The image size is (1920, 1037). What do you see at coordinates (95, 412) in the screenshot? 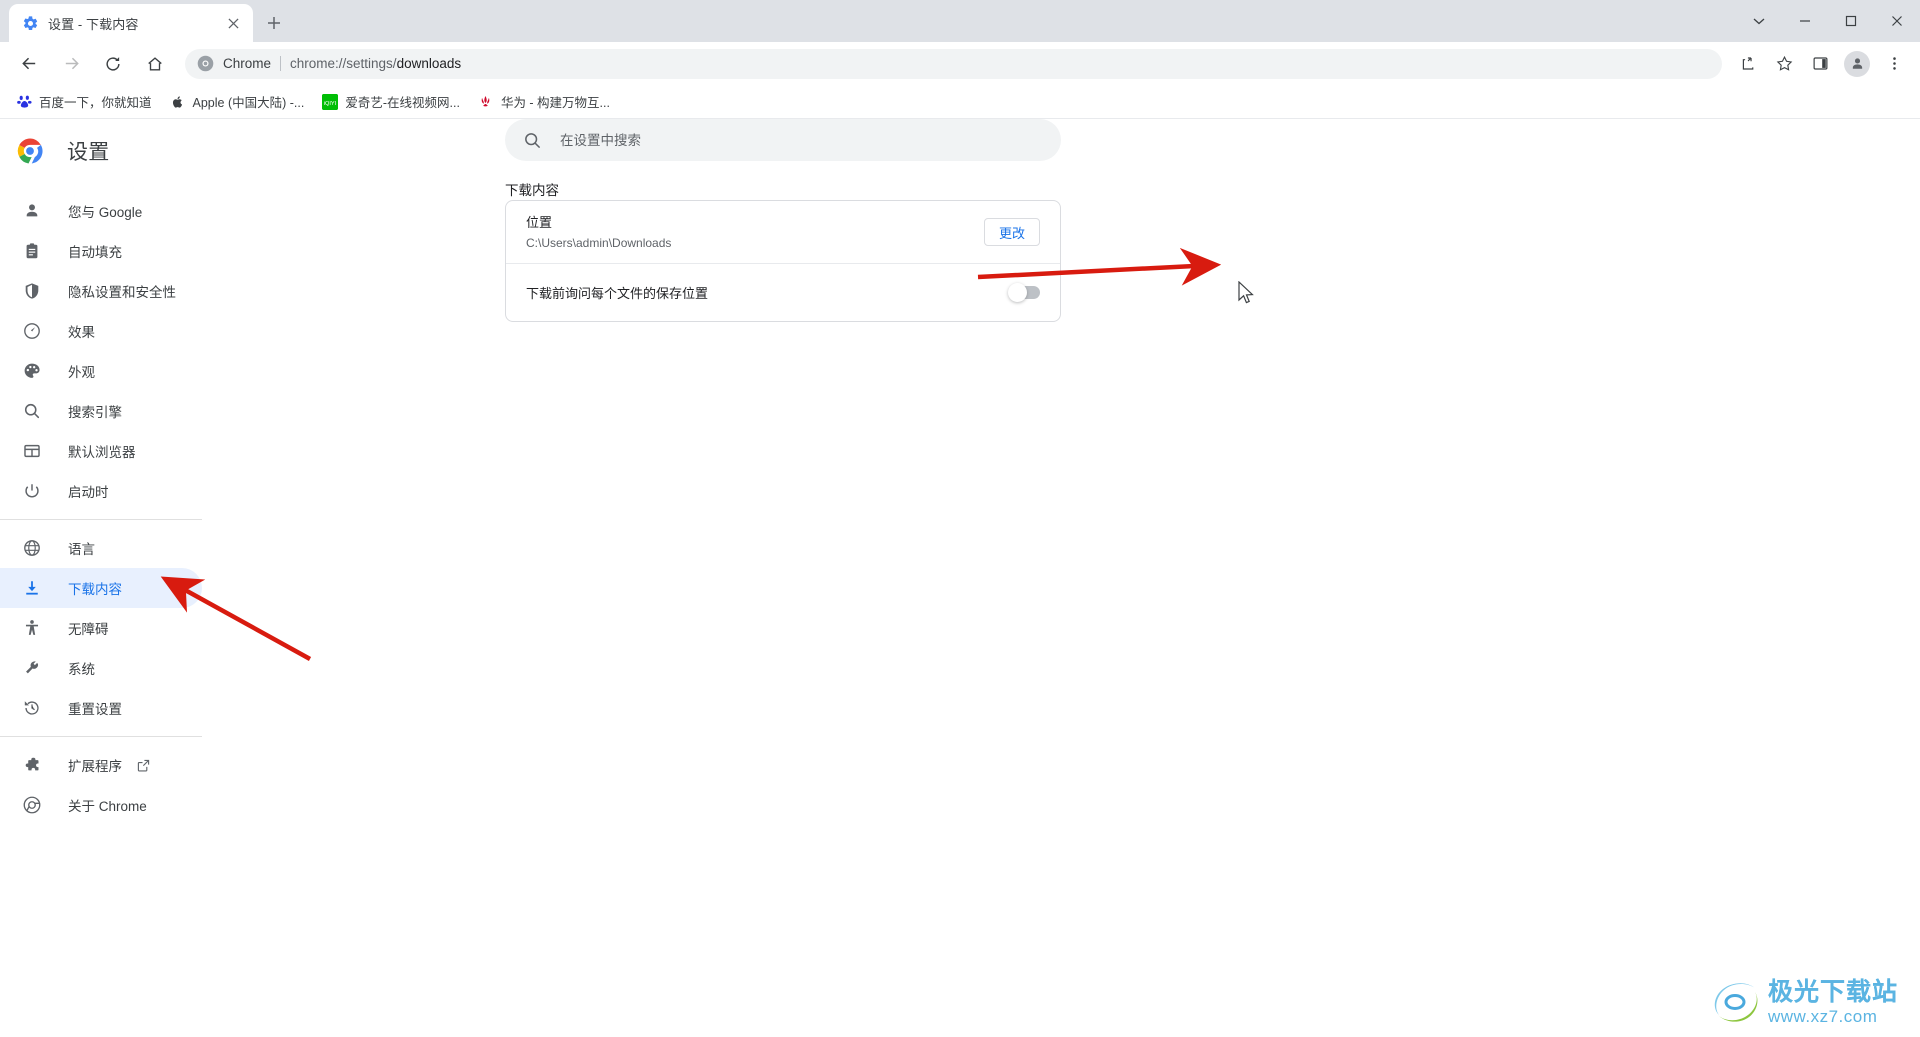
I see `sidebar-item-label: 搜索引擎` at bounding box center [95, 412].